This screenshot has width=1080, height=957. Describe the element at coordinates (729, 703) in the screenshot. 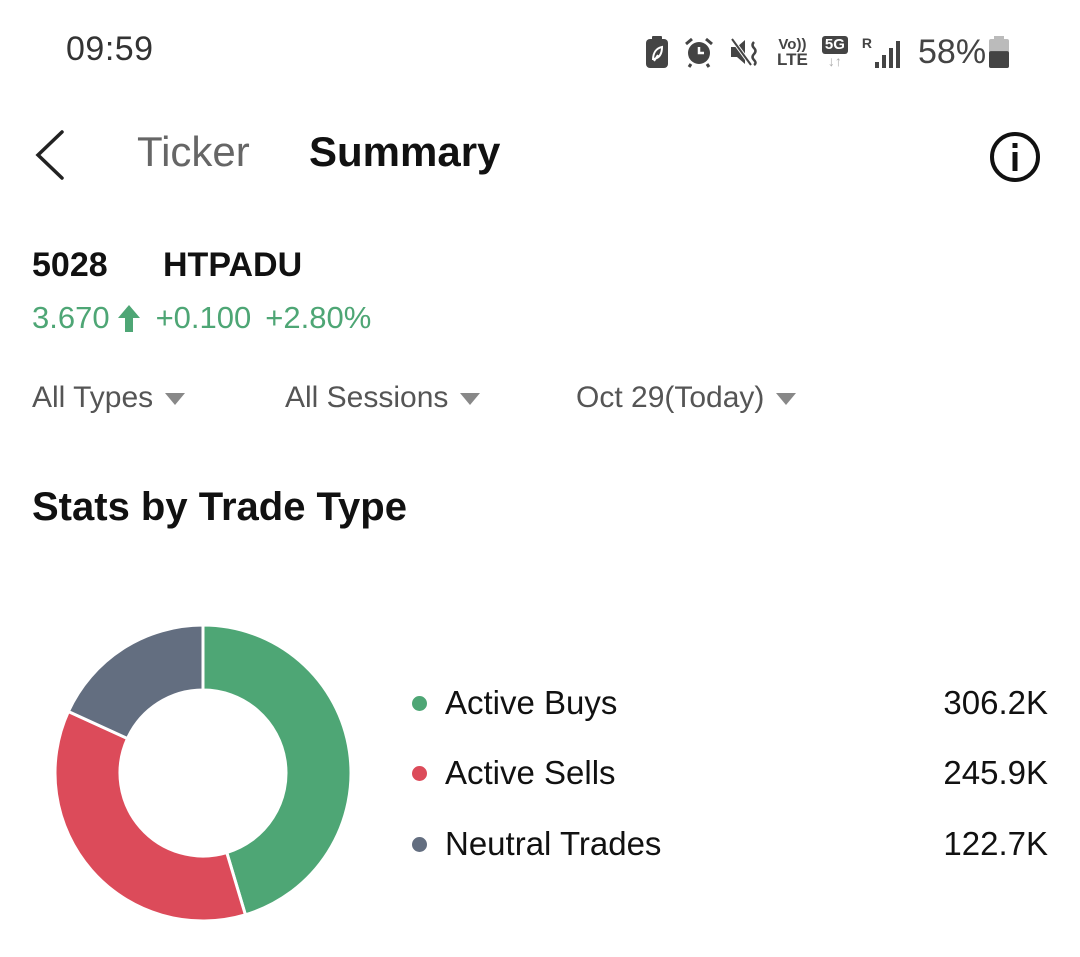

I see `legend-item-active-buys: Active Buys 306.2K` at that location.